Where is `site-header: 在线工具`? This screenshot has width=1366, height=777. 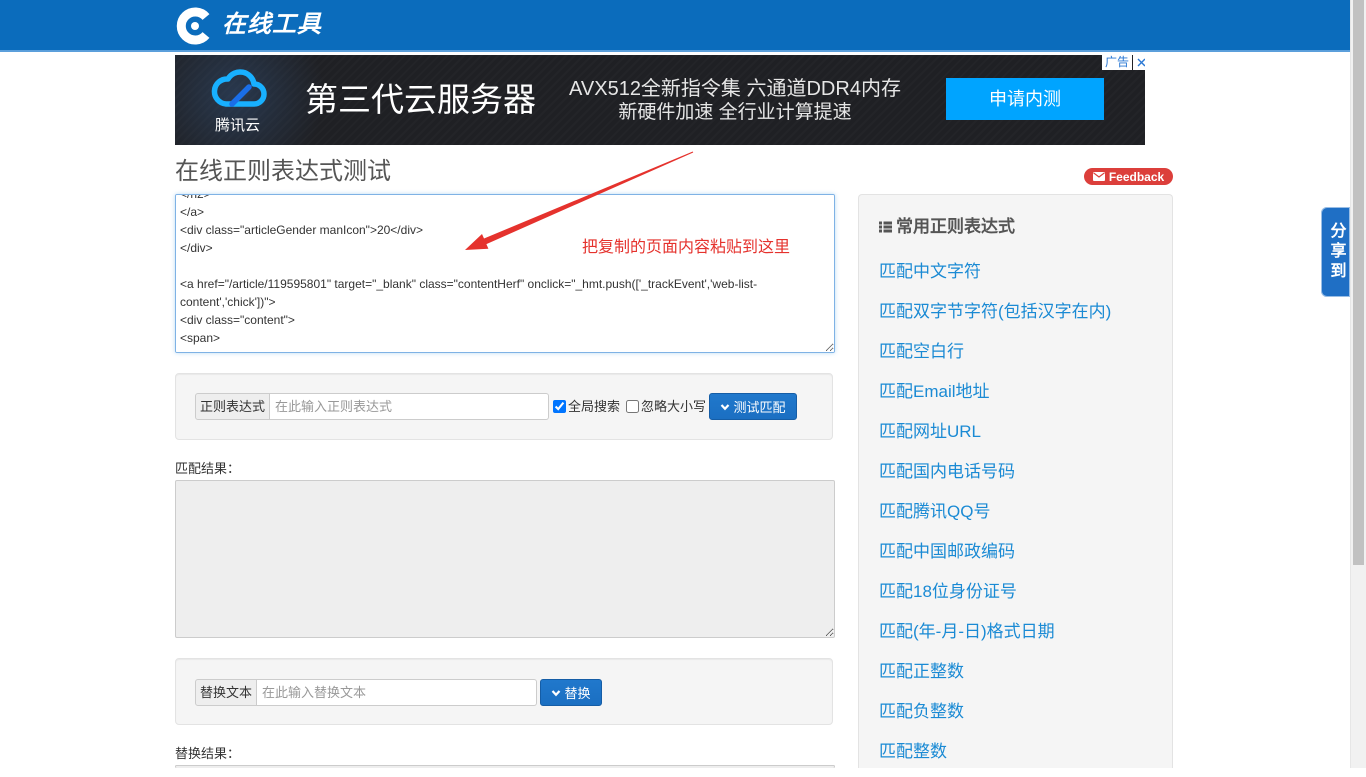 site-header: 在线工具 is located at coordinates (675, 26).